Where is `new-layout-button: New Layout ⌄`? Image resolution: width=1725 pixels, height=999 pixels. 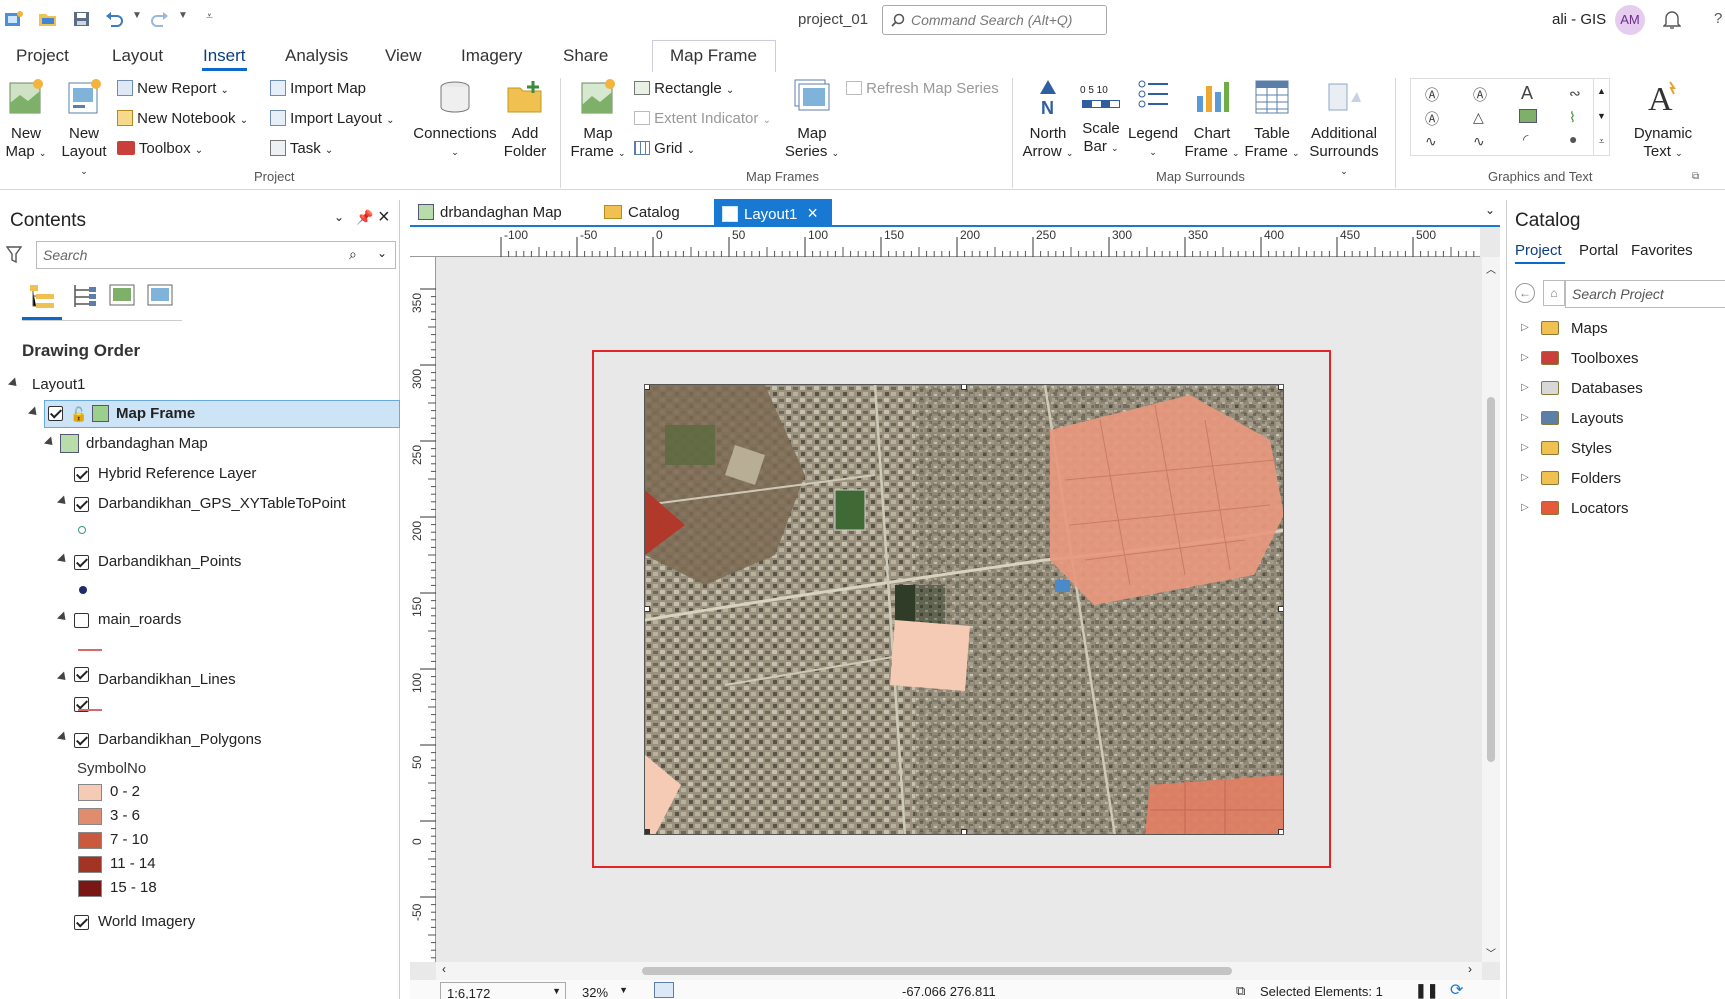
new-layout-button: New Layout ⌄ is located at coordinates (84, 129).